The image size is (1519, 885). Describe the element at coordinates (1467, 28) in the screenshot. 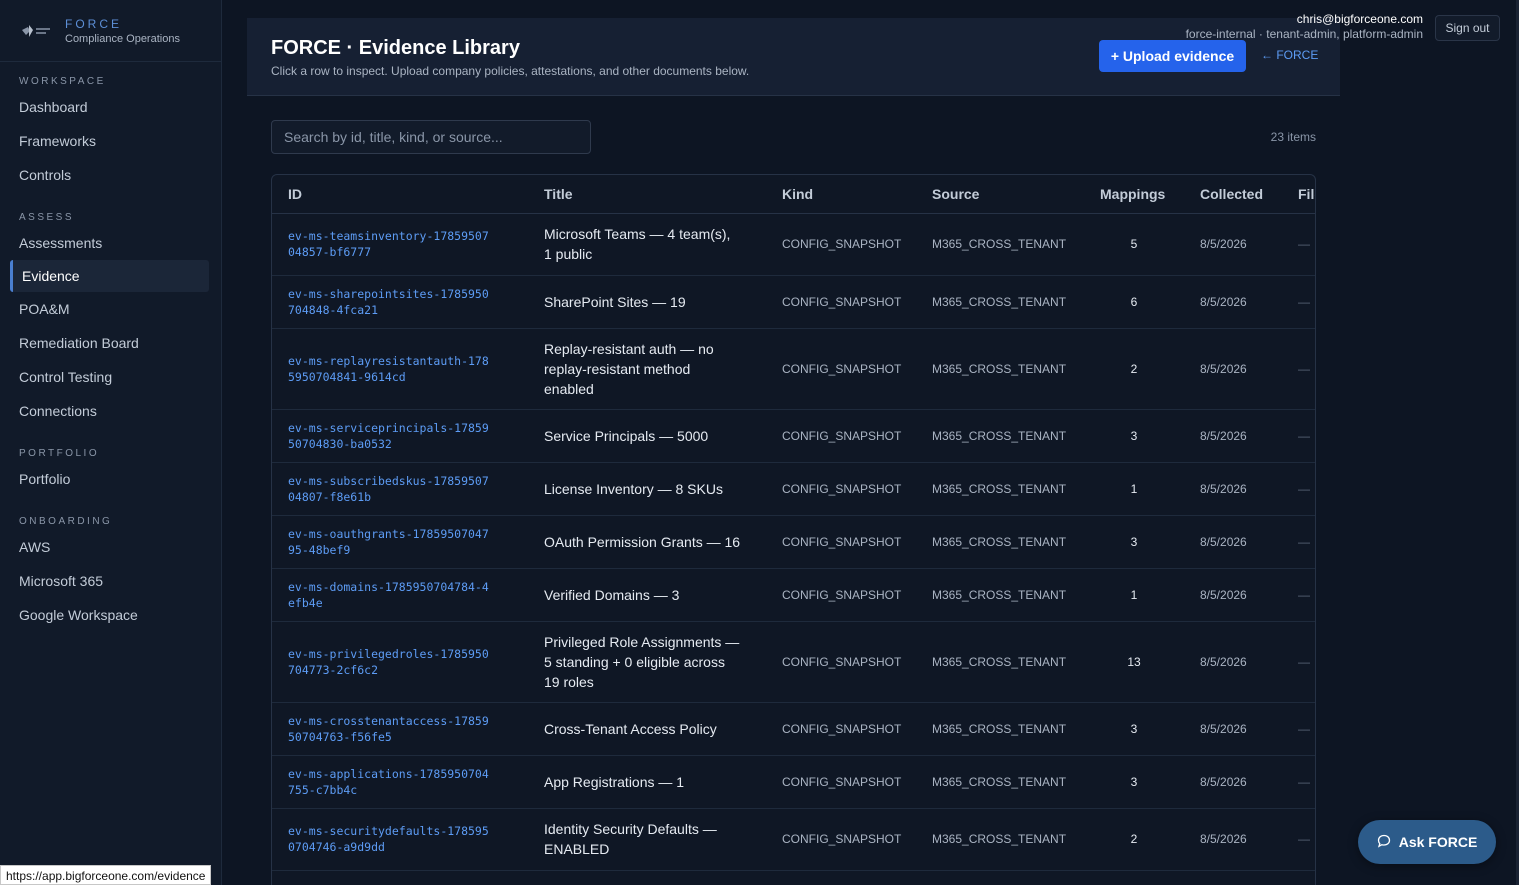

I see `sign-out-button: Sign out` at that location.